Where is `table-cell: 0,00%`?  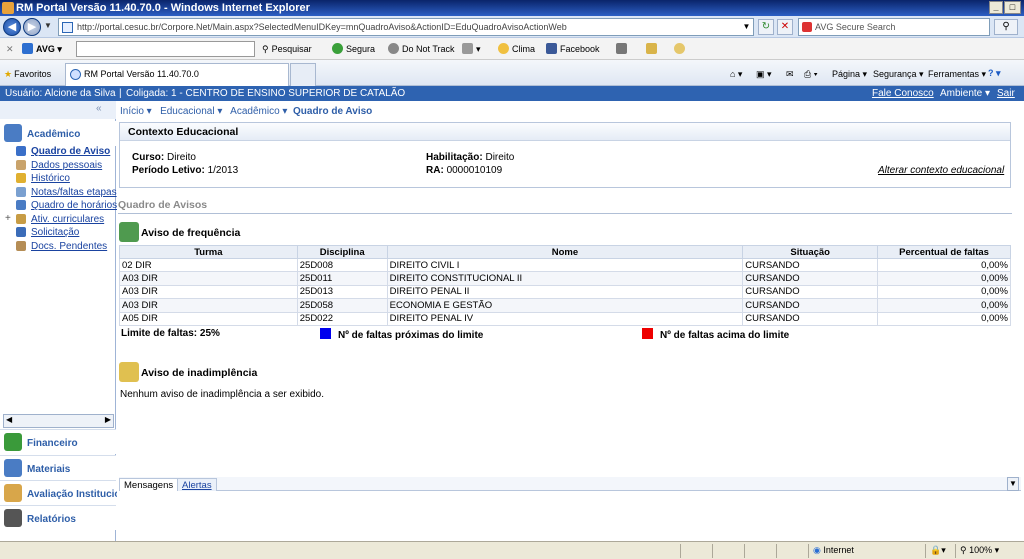
table-cell: 0,00% is located at coordinates (944, 265).